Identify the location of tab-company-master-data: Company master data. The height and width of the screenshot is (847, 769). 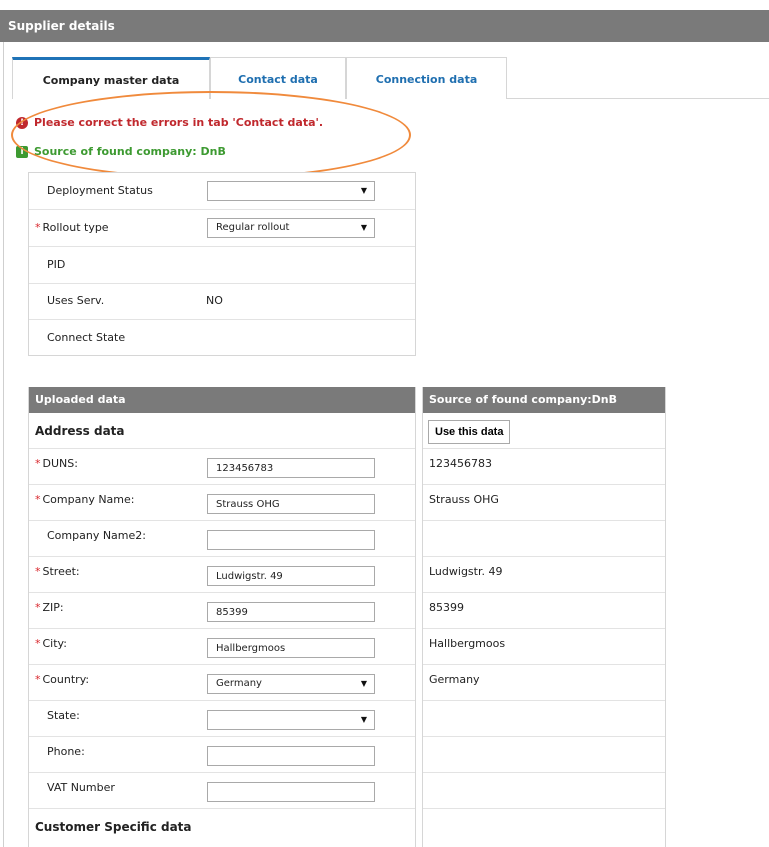
(111, 78).